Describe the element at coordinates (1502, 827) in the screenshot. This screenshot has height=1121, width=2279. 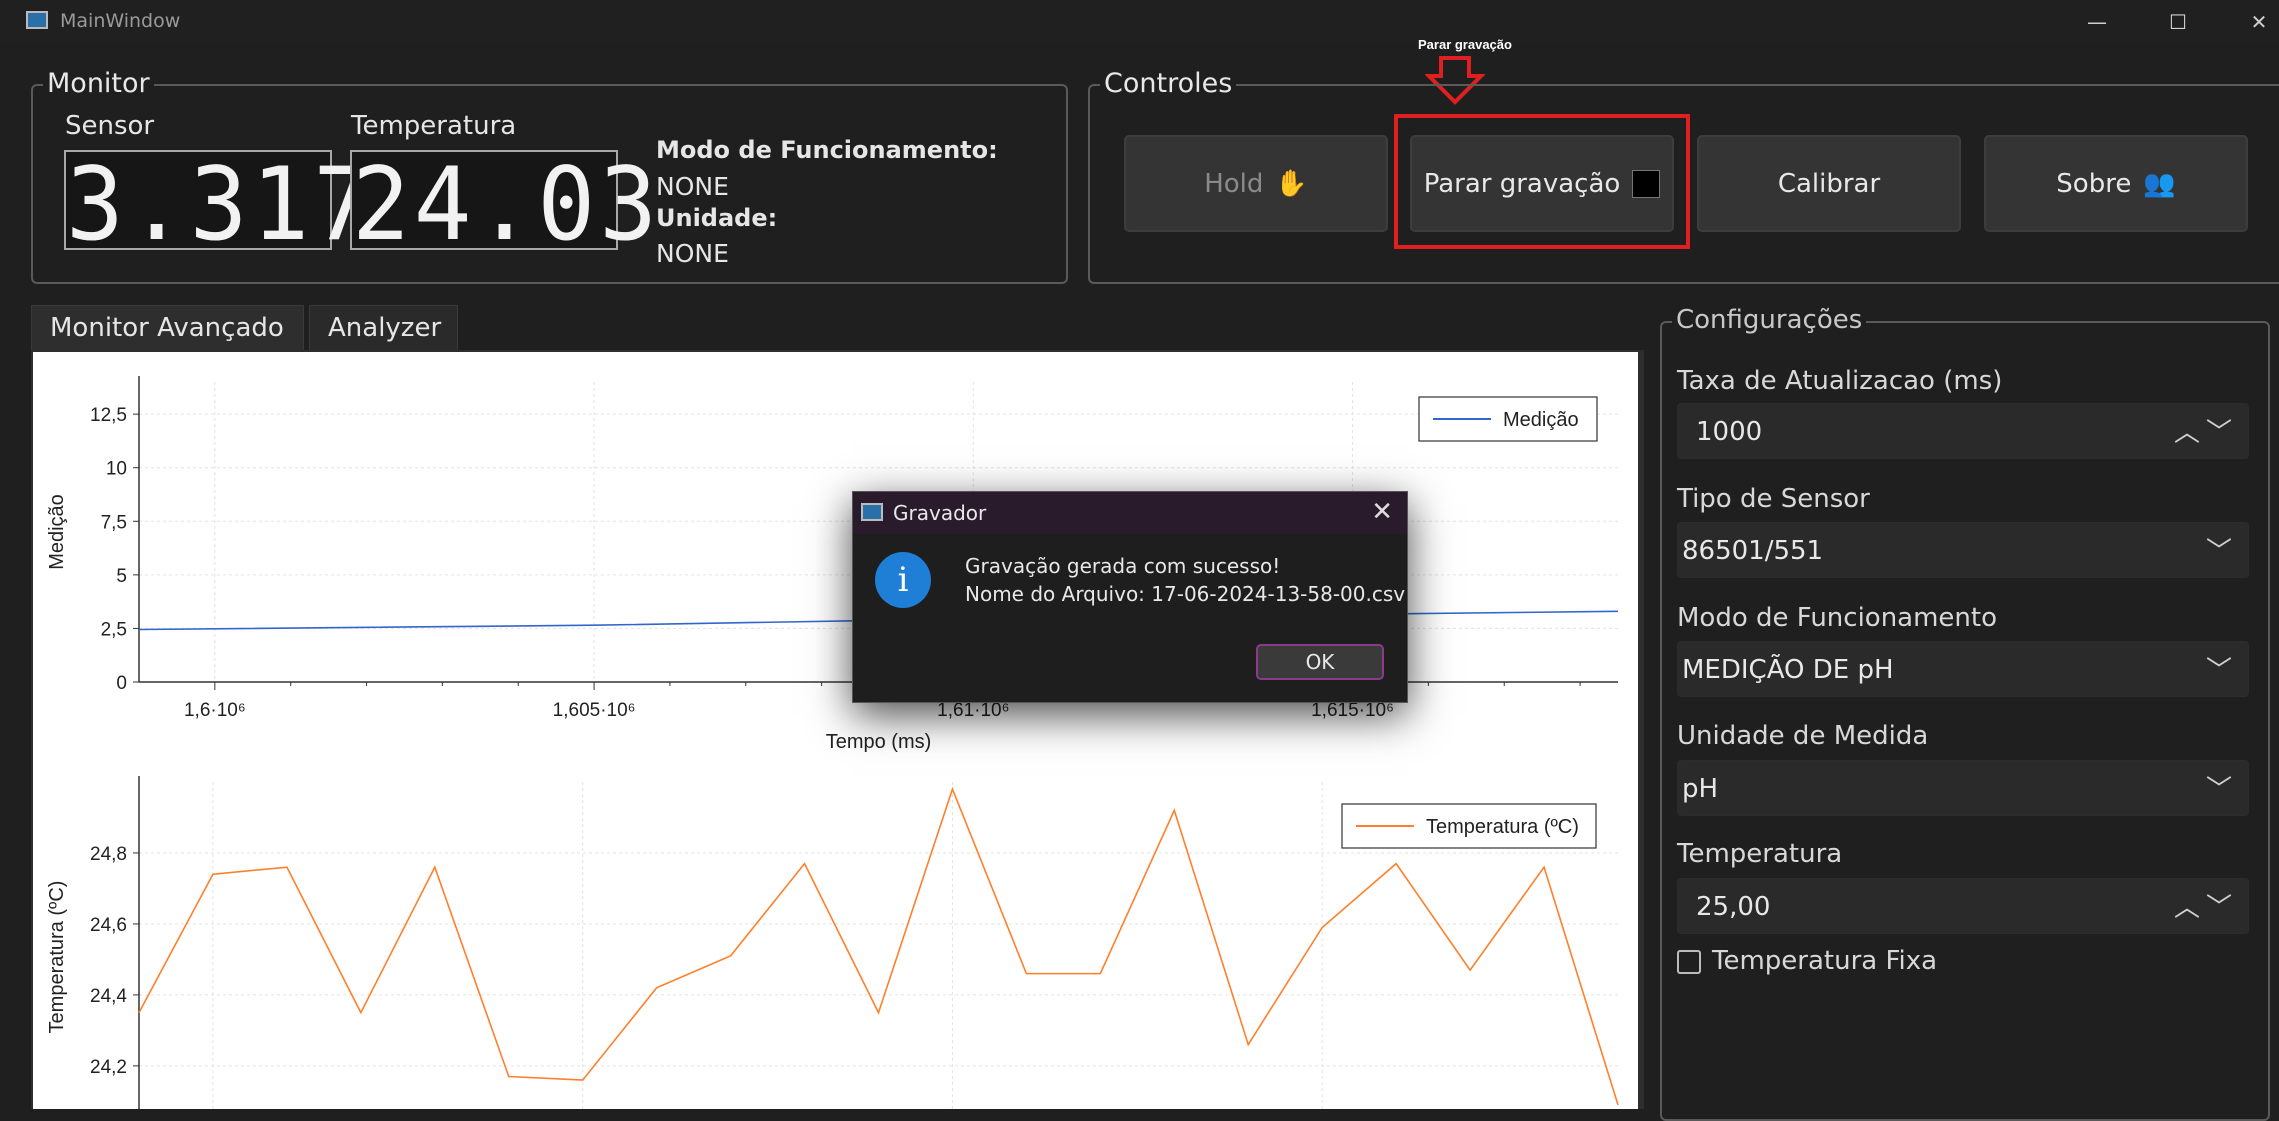
I see `legend-label: Temperatura (ºC)` at that location.